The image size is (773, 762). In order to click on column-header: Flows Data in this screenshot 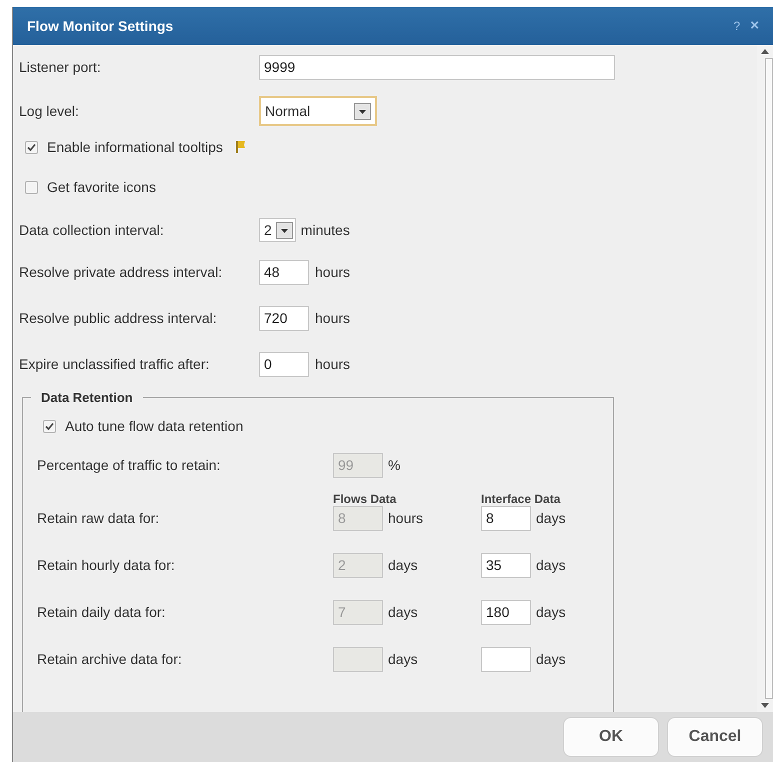, I will do `click(365, 498)`.